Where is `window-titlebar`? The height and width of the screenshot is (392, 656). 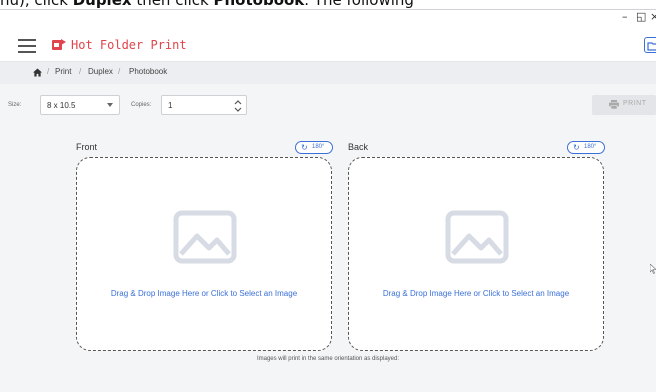 window-titlebar is located at coordinates (328, 19).